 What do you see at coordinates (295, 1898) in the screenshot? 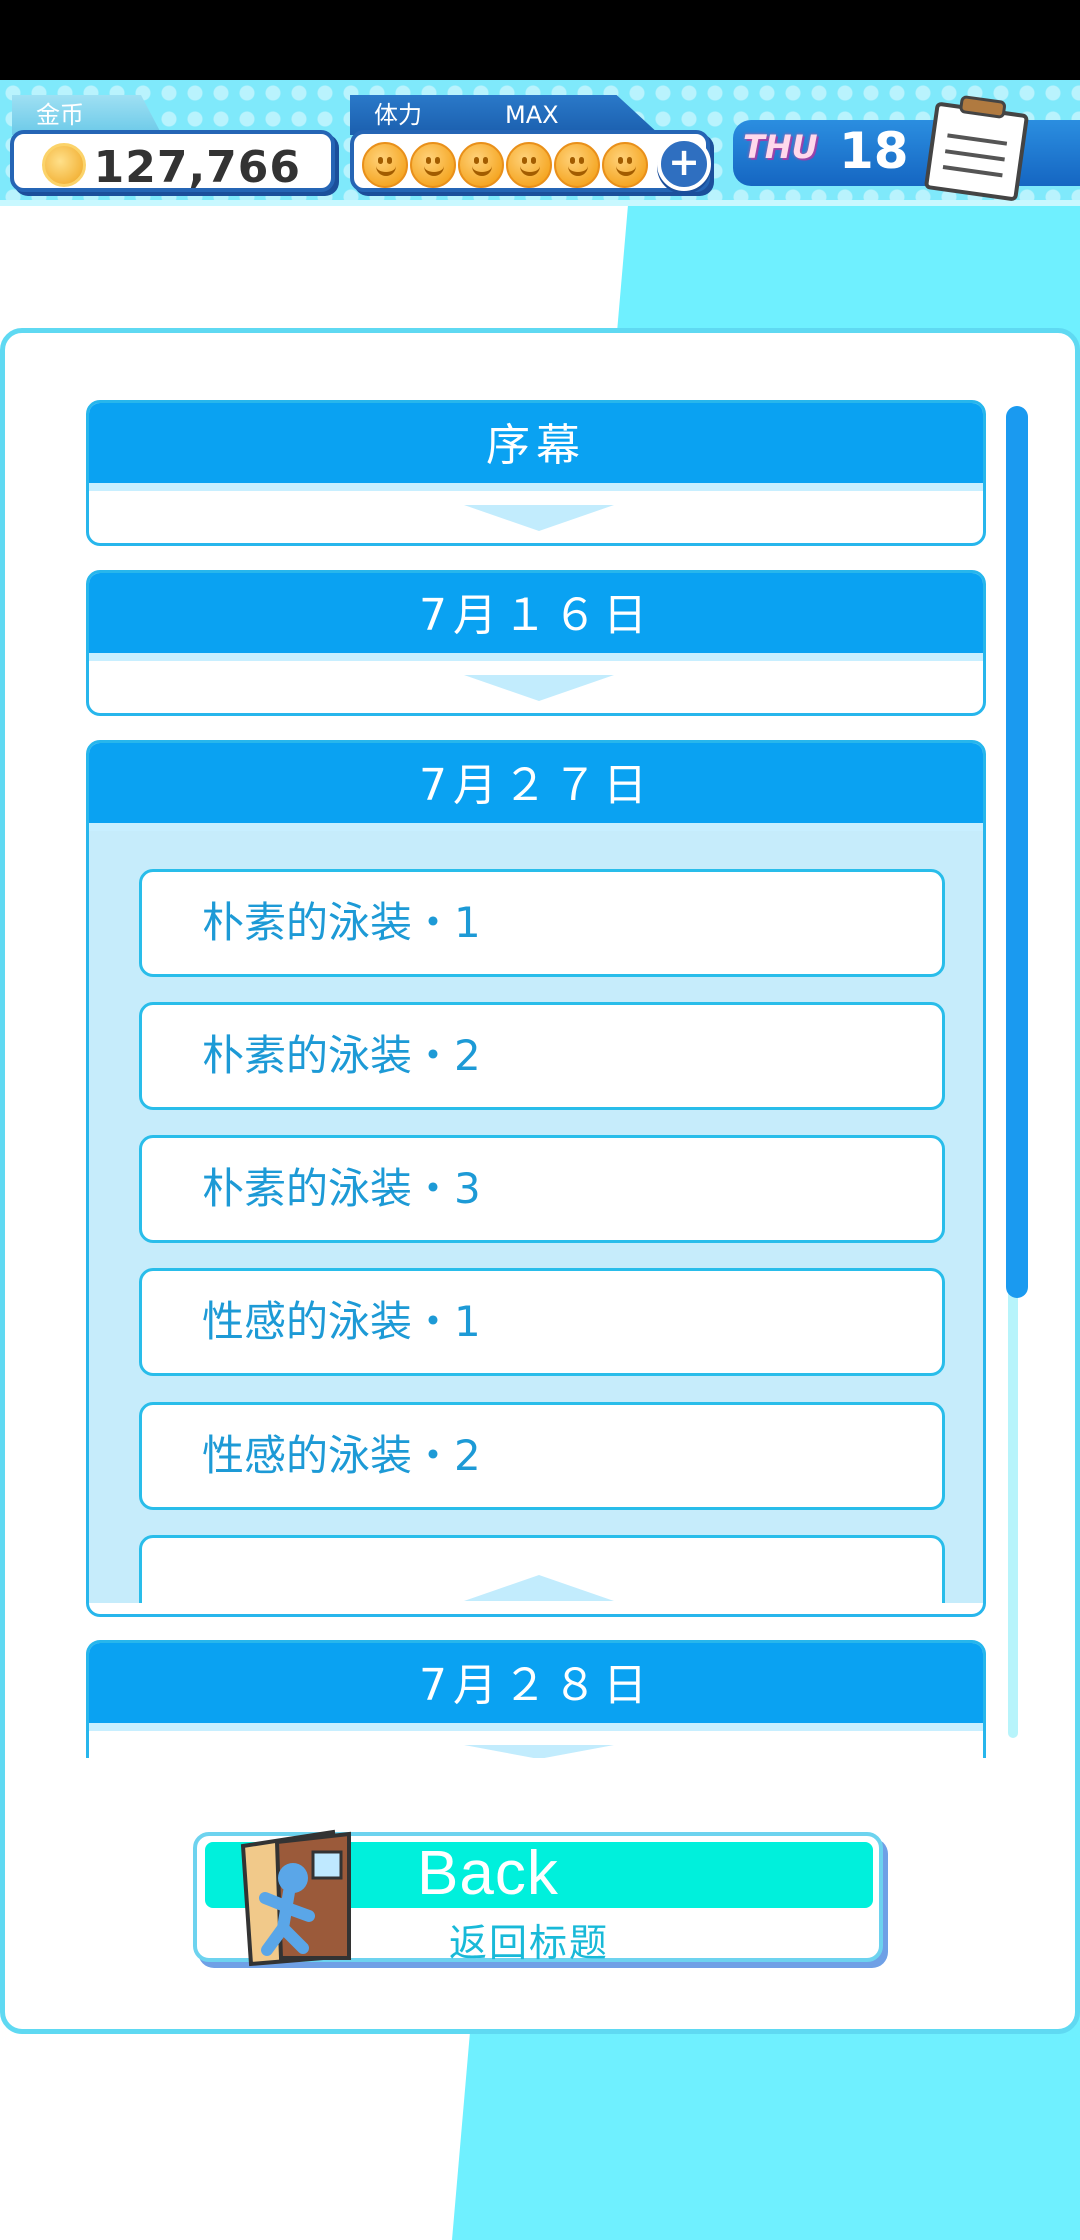
I see `exit-door-icon` at bounding box center [295, 1898].